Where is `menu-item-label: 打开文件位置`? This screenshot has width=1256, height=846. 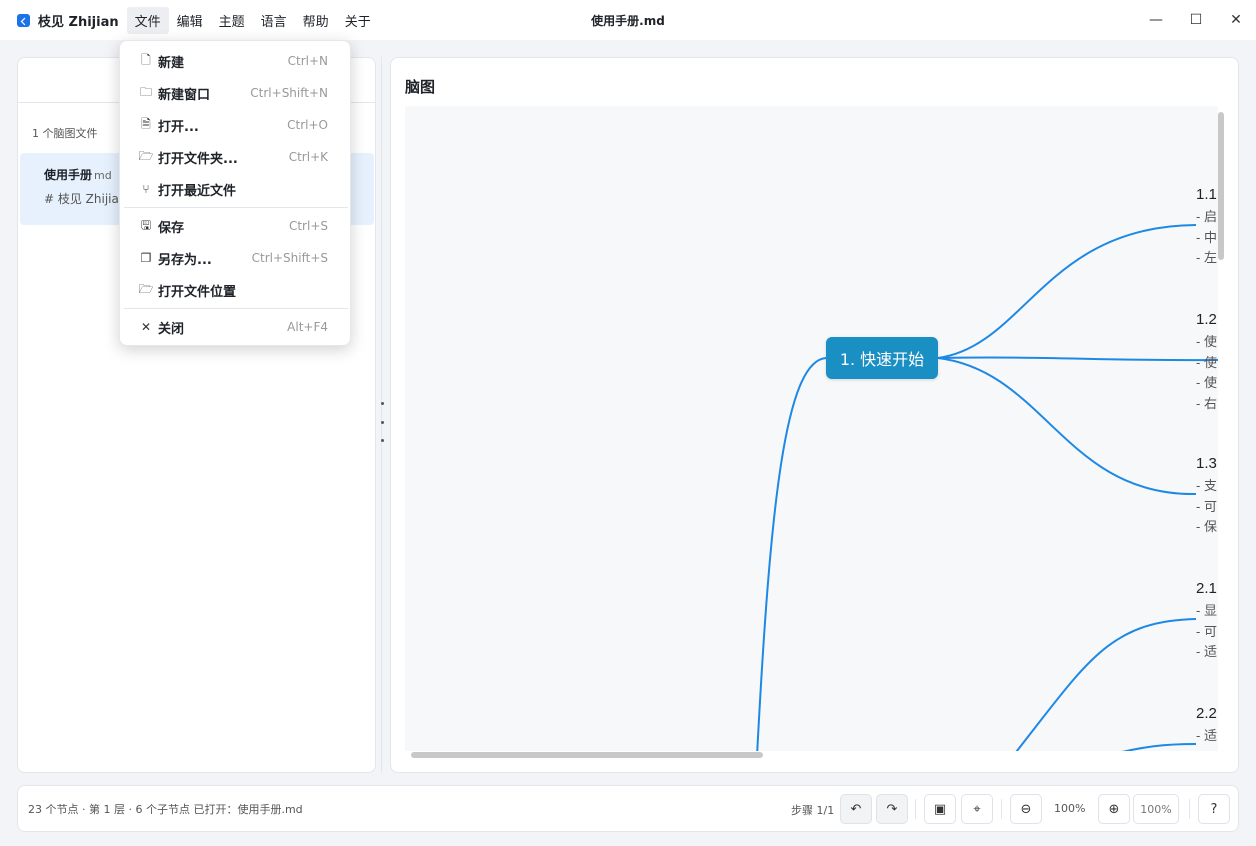
menu-item-label: 打开文件位置 is located at coordinates (197, 292).